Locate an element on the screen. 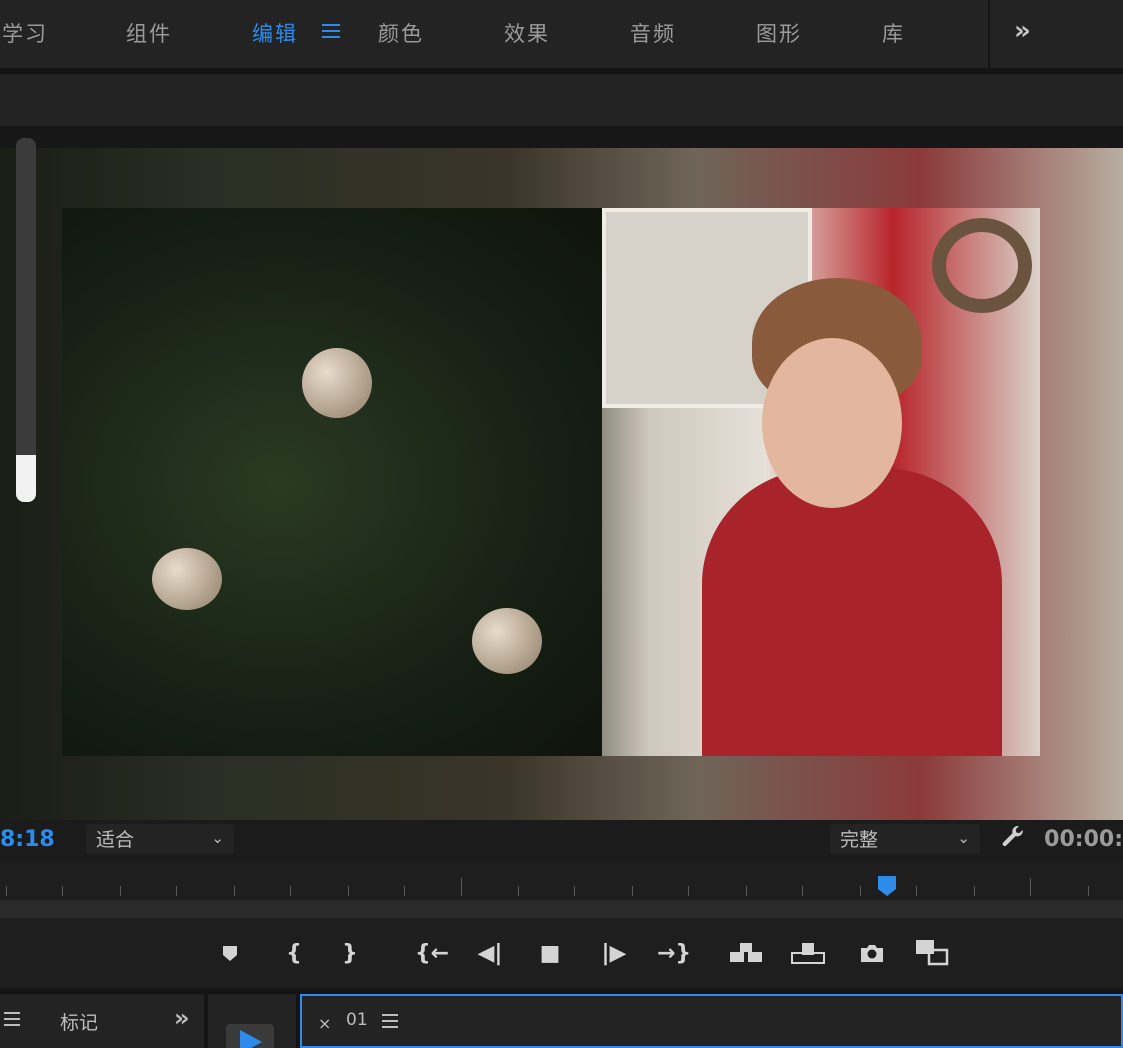 The height and width of the screenshot is (1048, 1123). go-to-in-button: {← is located at coordinates (432, 953).